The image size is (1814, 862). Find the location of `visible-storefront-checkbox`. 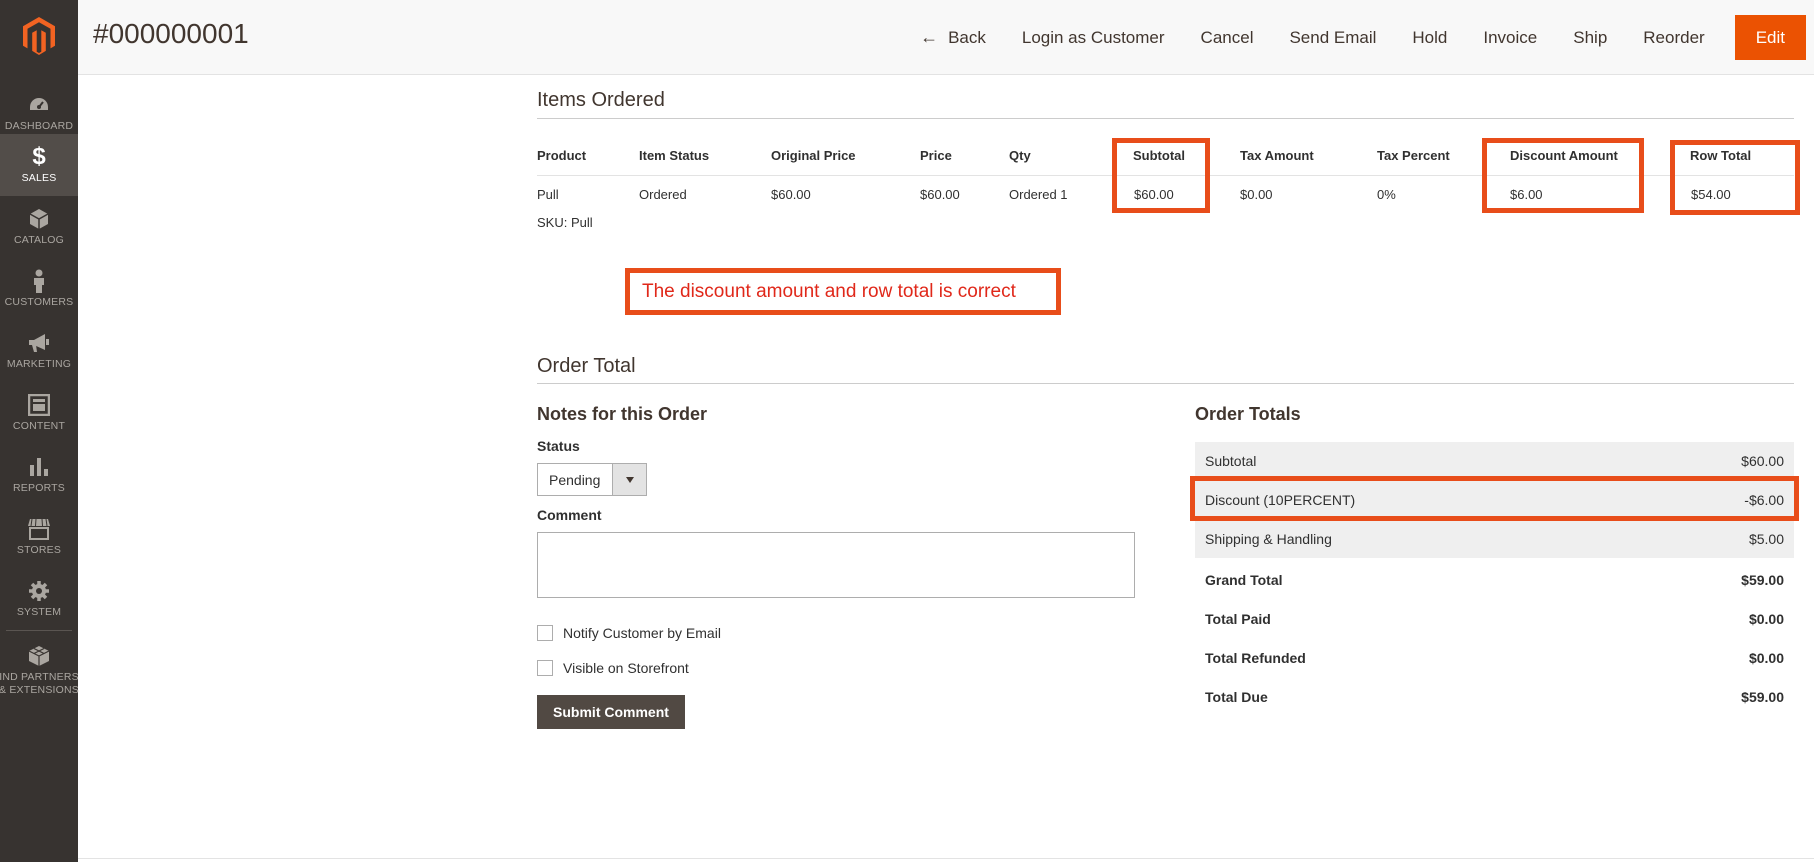

visible-storefront-checkbox is located at coordinates (545, 668).